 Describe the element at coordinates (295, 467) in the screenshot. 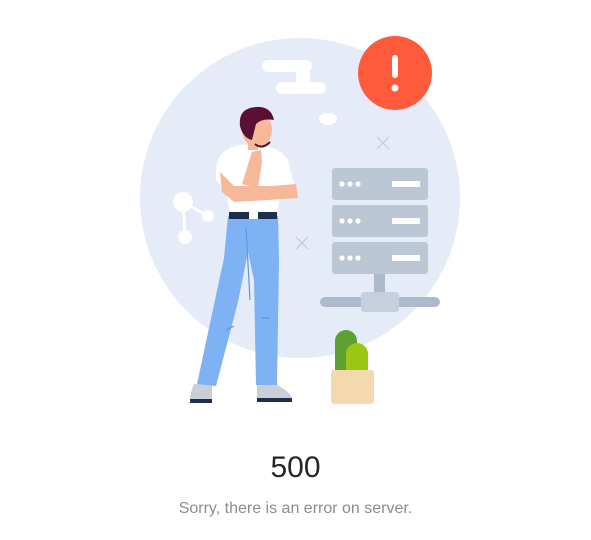

I see `status-code: 500` at that location.